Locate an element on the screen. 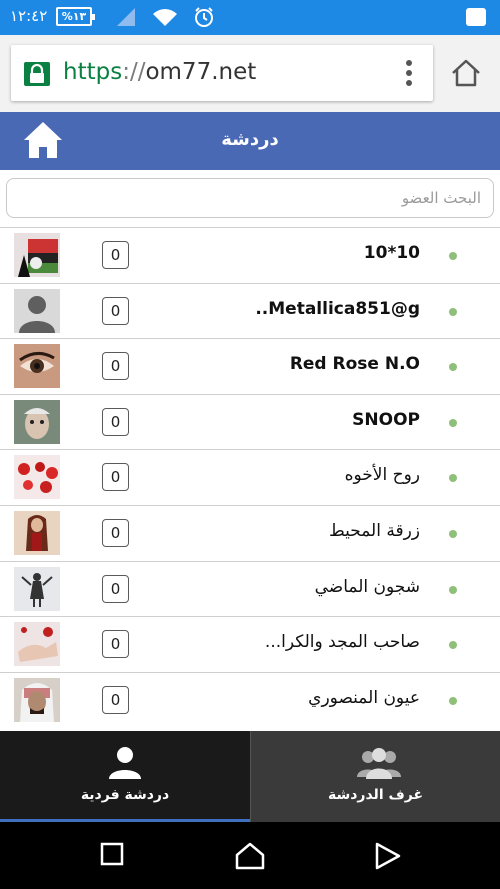 Image resolution: width=500 pixels, height=889 pixels. wifi-icon is located at coordinates (165, 17).